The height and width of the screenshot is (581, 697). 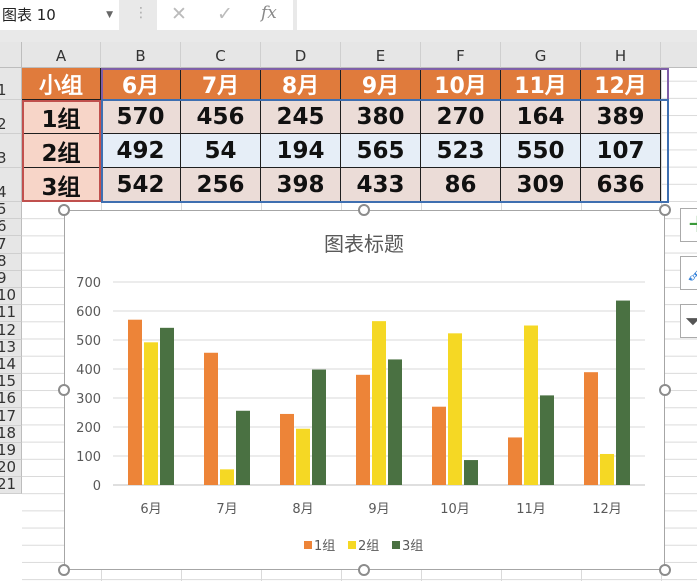 I want to click on y-tick-label: 300, so click(x=88, y=399).